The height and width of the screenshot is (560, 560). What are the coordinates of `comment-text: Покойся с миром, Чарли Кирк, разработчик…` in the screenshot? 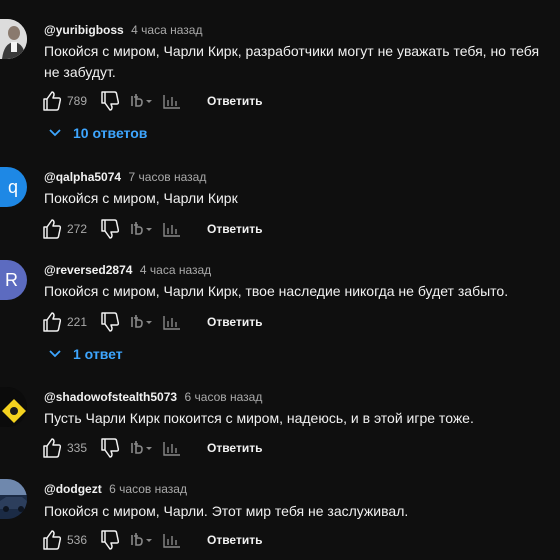 It's located at (292, 61).